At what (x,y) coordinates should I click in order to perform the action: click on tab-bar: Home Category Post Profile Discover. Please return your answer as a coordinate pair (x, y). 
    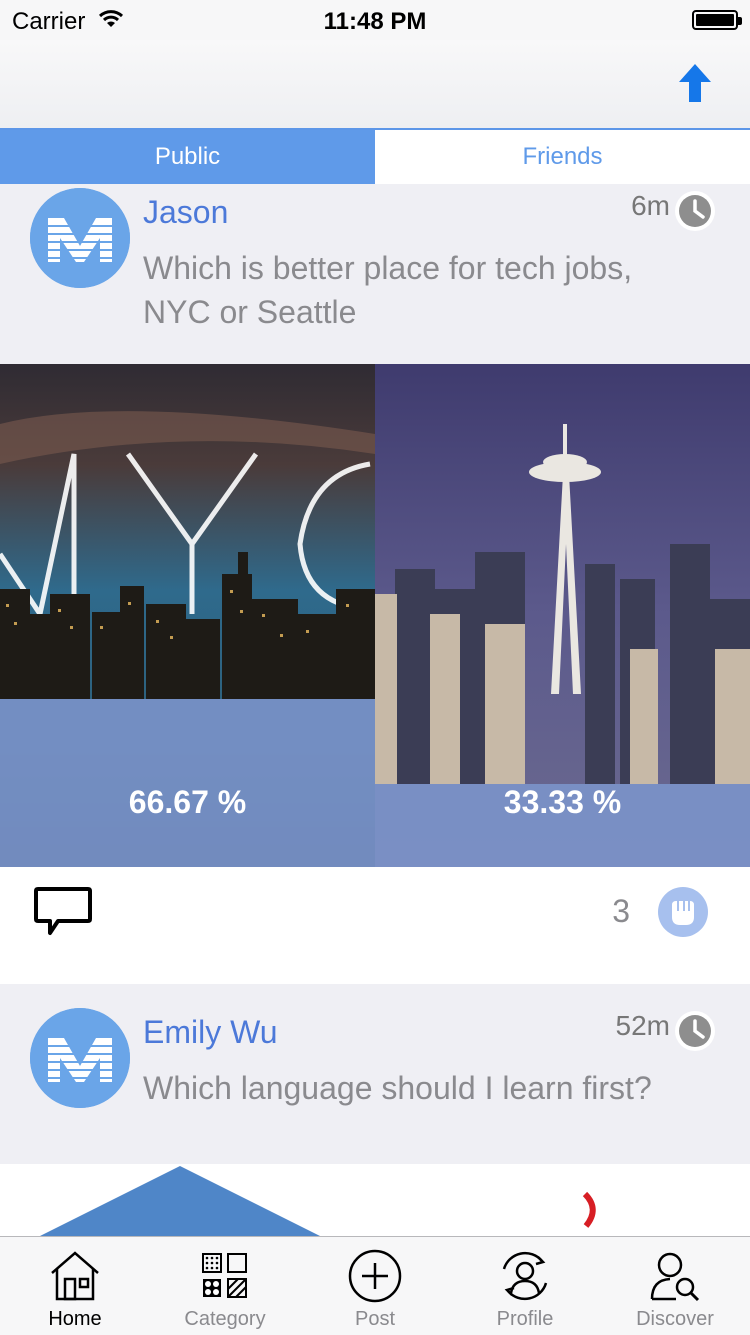
    Looking at the image, I should click on (375, 1285).